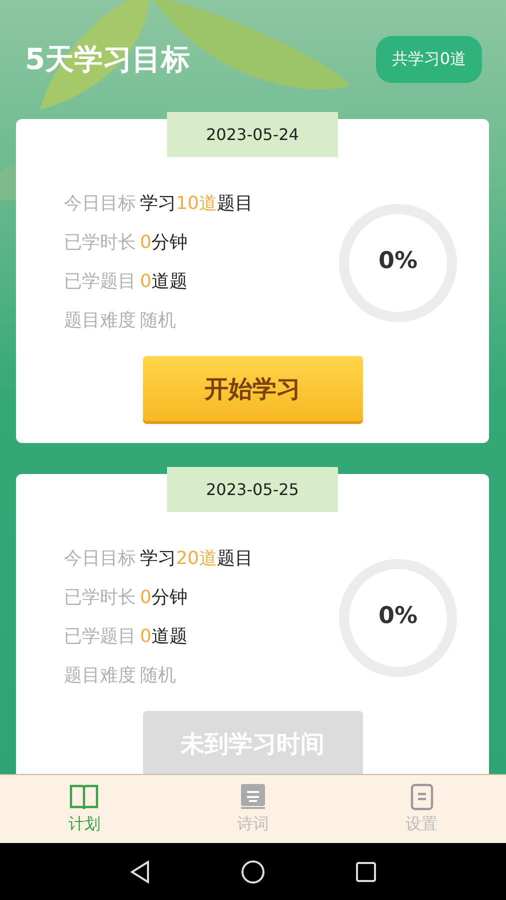  I want to click on back-icon, so click(140, 872).